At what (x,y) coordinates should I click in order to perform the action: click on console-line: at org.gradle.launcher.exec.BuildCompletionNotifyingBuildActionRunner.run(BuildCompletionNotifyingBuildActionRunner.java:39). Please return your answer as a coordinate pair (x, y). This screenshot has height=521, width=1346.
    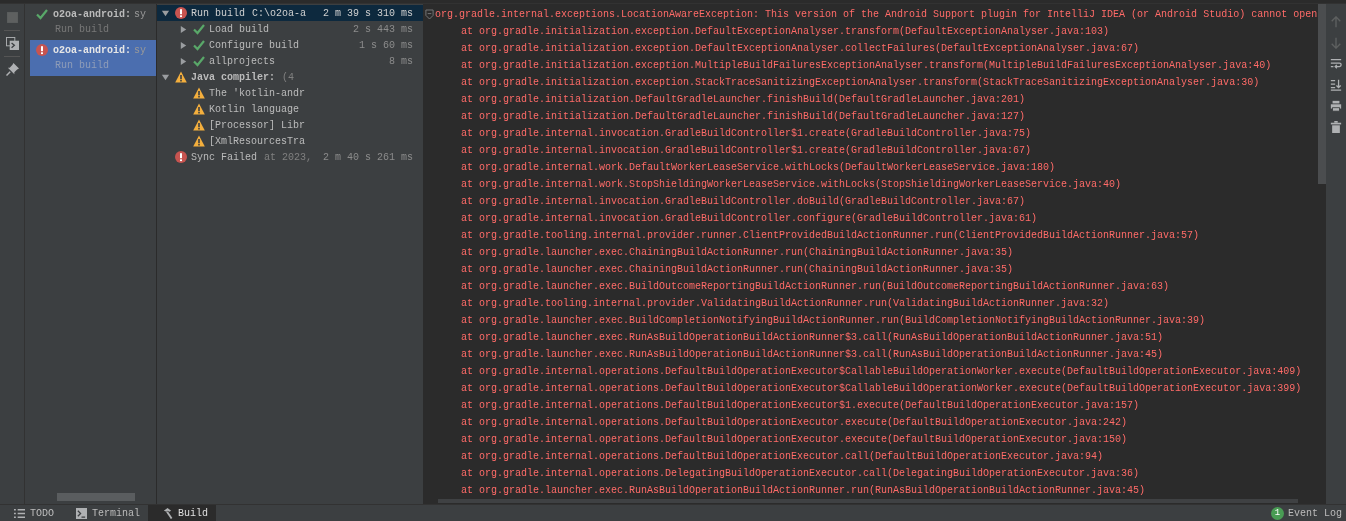
    Looking at the image, I should click on (833, 321).